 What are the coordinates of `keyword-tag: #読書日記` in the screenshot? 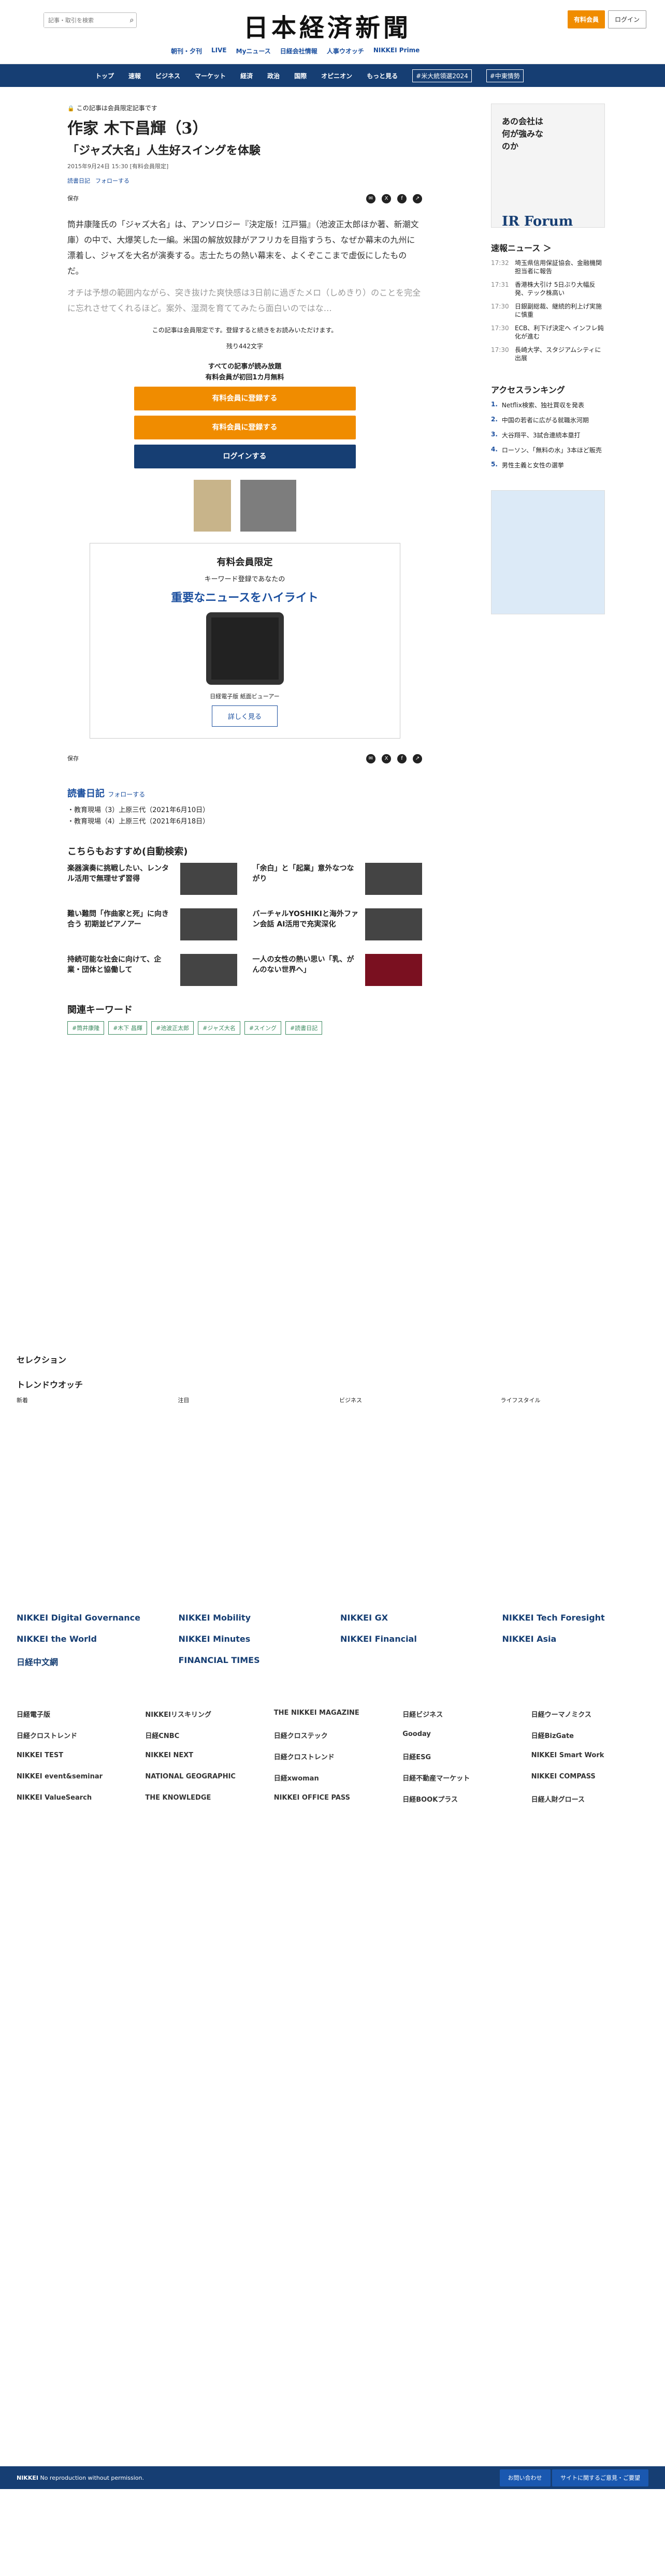 It's located at (304, 1028).